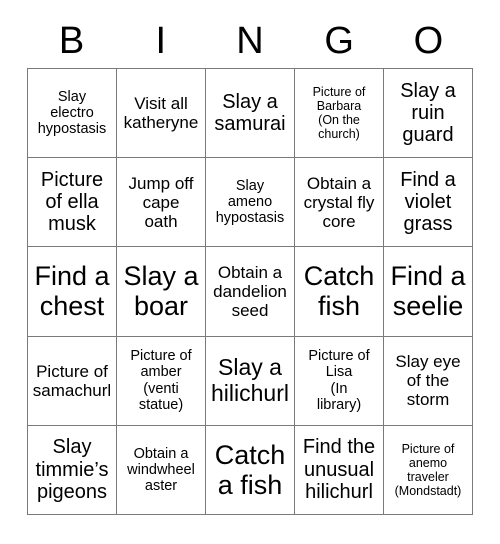 The image size is (500, 544). I want to click on bingo-cell-r3c5: Find a seelie, so click(428, 292).